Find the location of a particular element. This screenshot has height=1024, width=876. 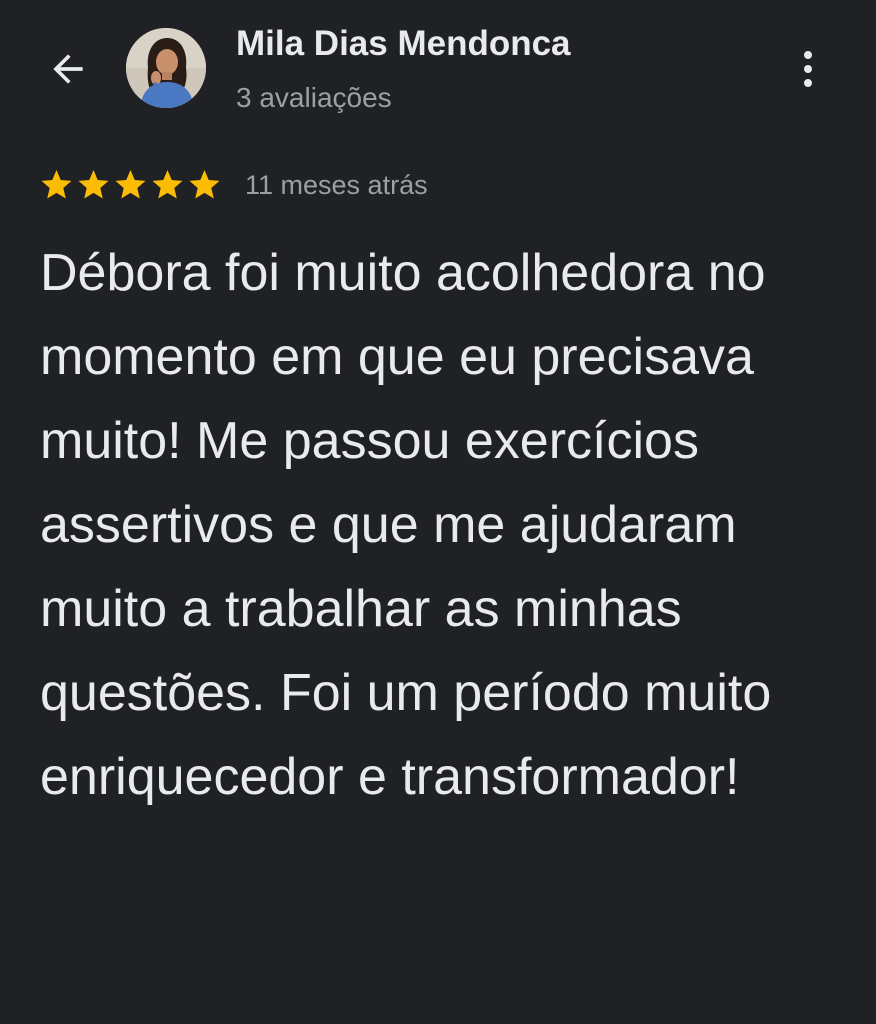

more-vert-icon is located at coordinates (808, 69).